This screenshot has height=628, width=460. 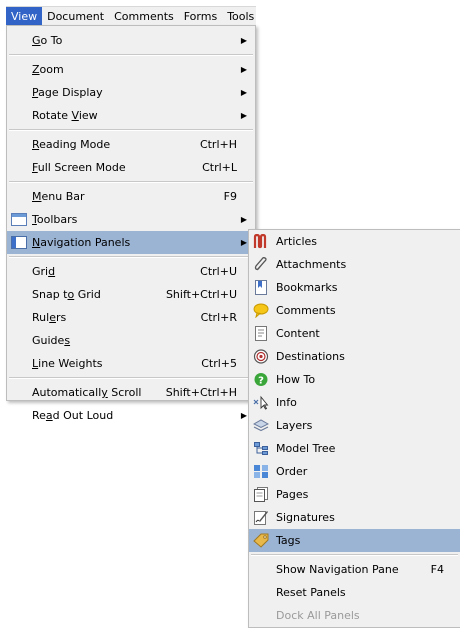 I want to click on menu-item-label: Automatically Scroll, so click(x=87, y=392).